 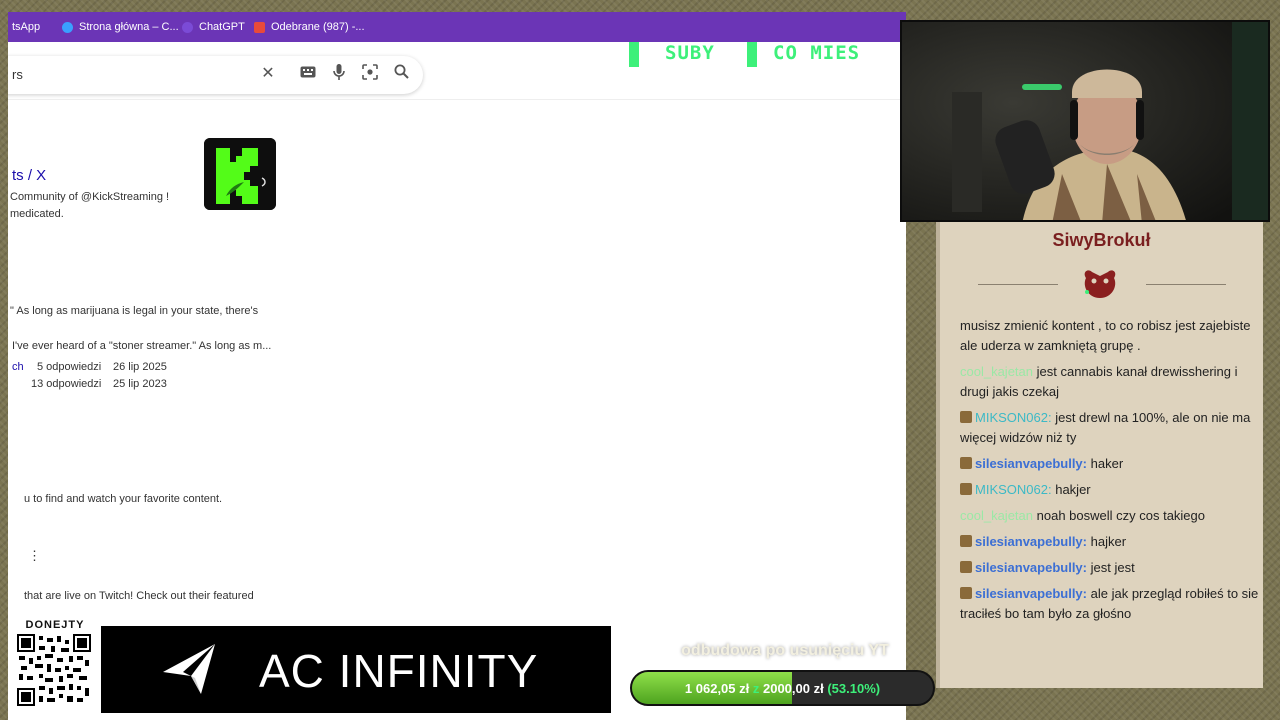 I want to click on webcam-feed, so click(x=1085, y=121).